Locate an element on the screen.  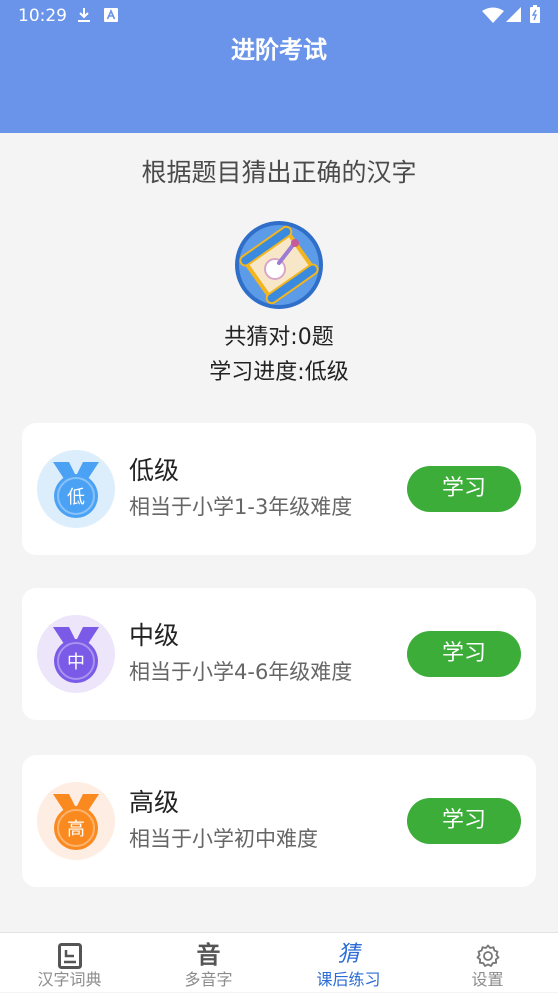
progress-text: 学习进度:低级 is located at coordinates (279, 372).